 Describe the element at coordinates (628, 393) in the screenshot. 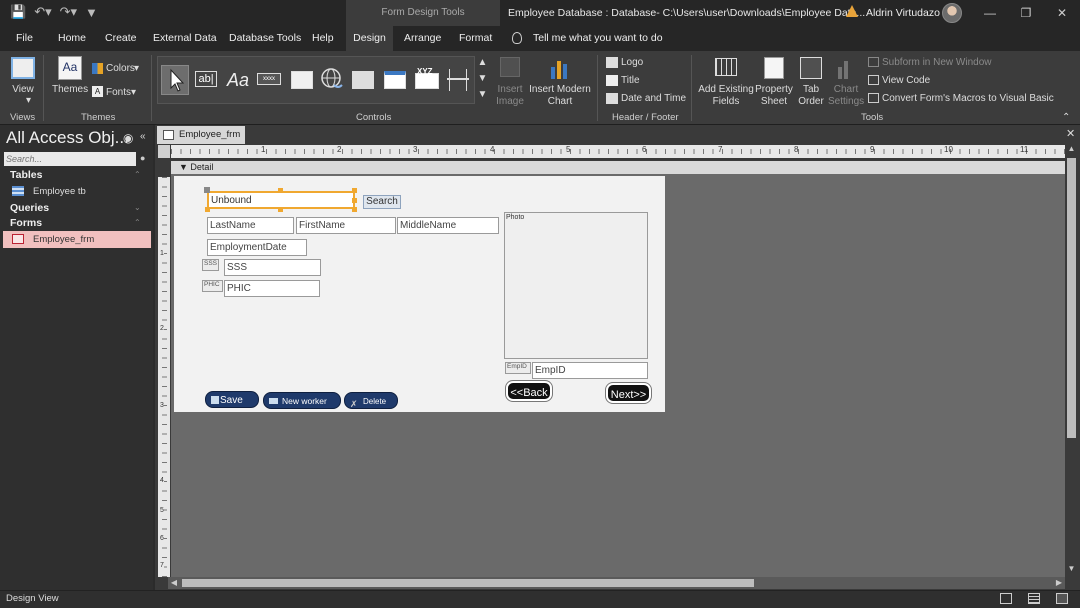

I see `next-button: Next>>` at that location.